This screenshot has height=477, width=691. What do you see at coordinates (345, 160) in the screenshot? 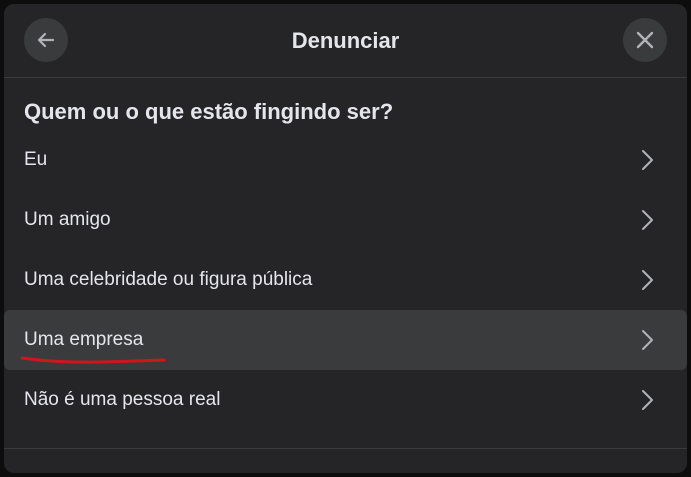
I see `option-eu: Eu` at bounding box center [345, 160].